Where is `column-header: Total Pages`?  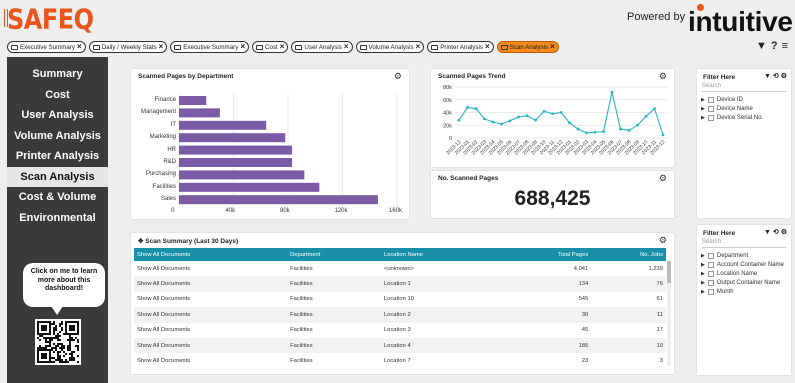
column-header: Total Pages is located at coordinates (544, 254).